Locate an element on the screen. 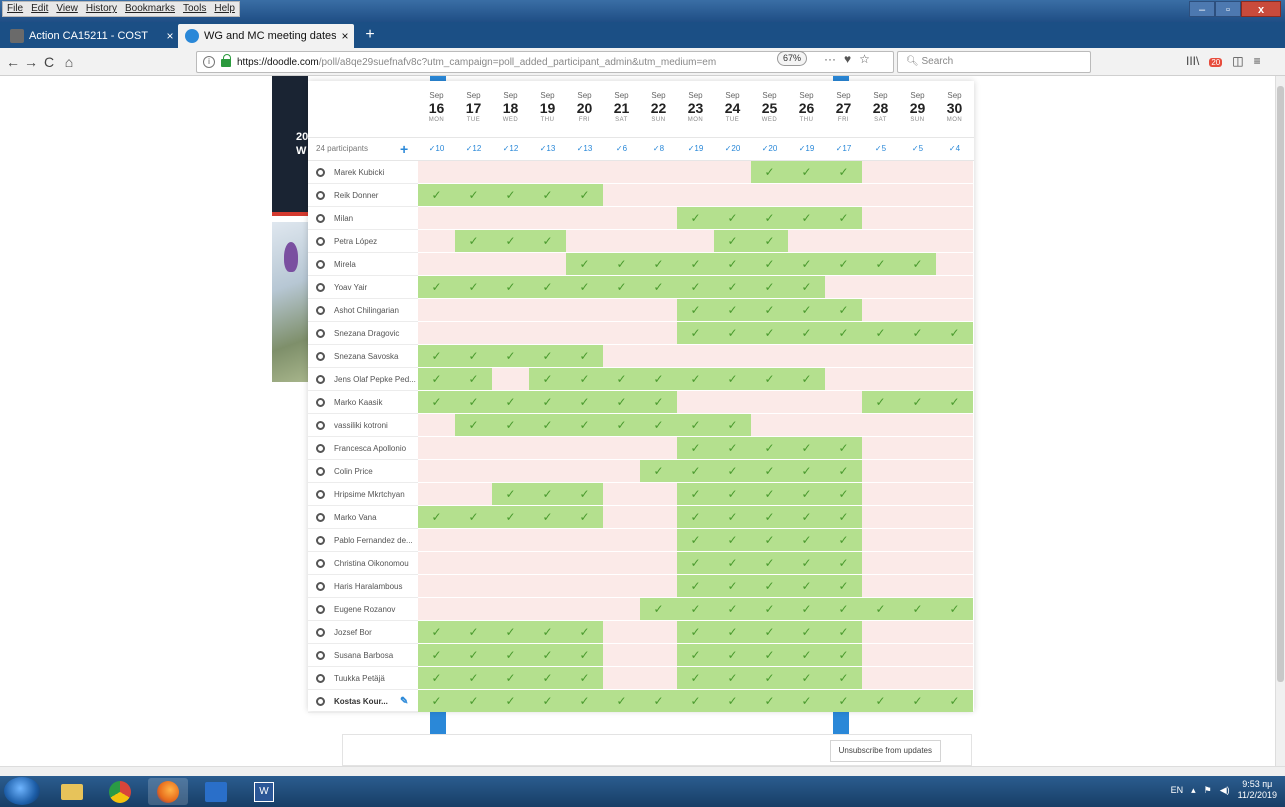  zoom-level: 67% is located at coordinates (792, 58).